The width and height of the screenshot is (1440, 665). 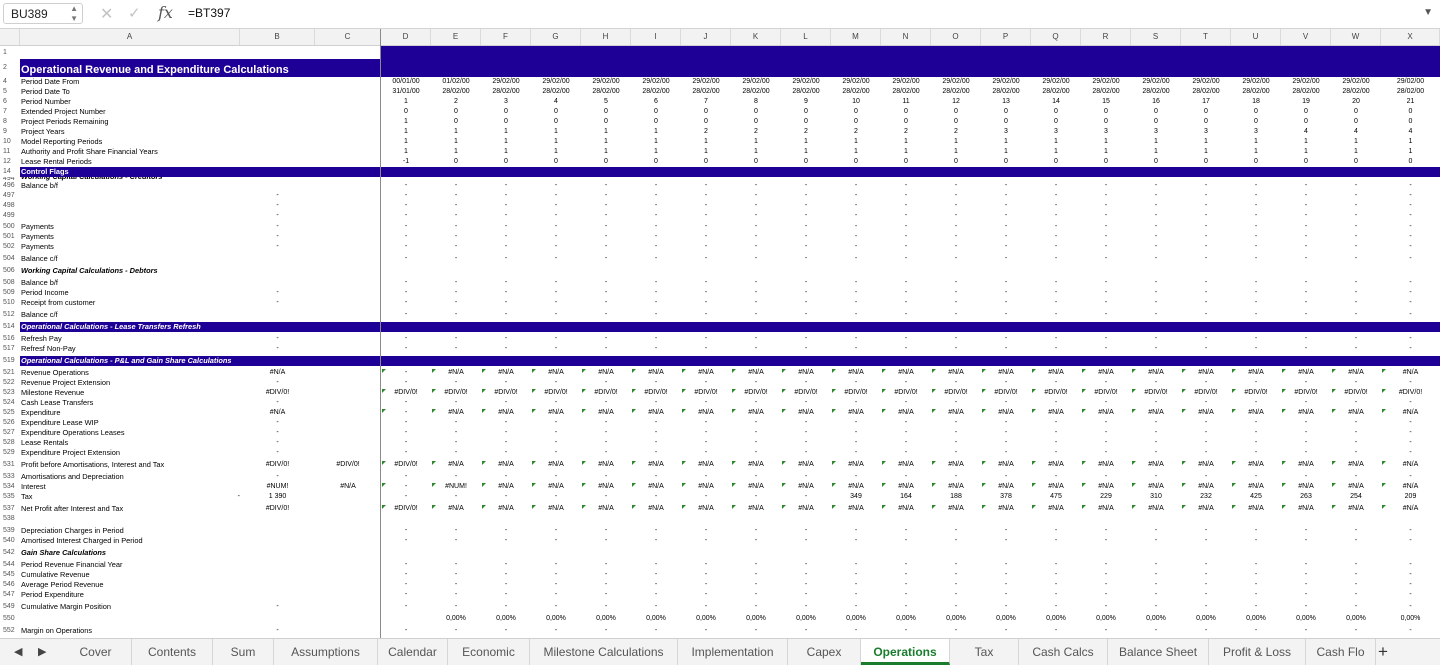 What do you see at coordinates (10, 102) in the screenshot?
I see `row-number: 6` at bounding box center [10, 102].